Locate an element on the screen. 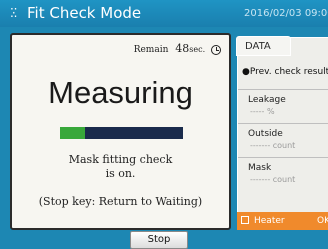 The height and width of the screenshot is (249, 328). status-message-line2: is on. is located at coordinates (120, 173).